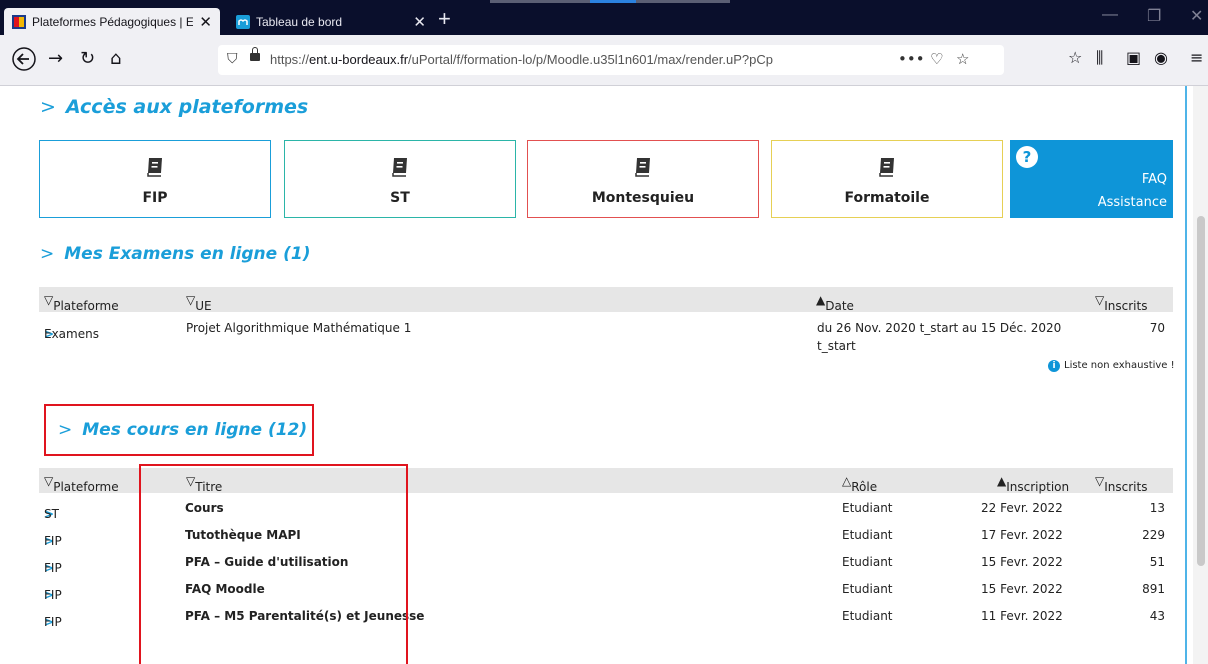 Image resolution: width=1208 pixels, height=664 pixels. What do you see at coordinates (55, 58) in the screenshot?
I see `forward-icon: →` at bounding box center [55, 58].